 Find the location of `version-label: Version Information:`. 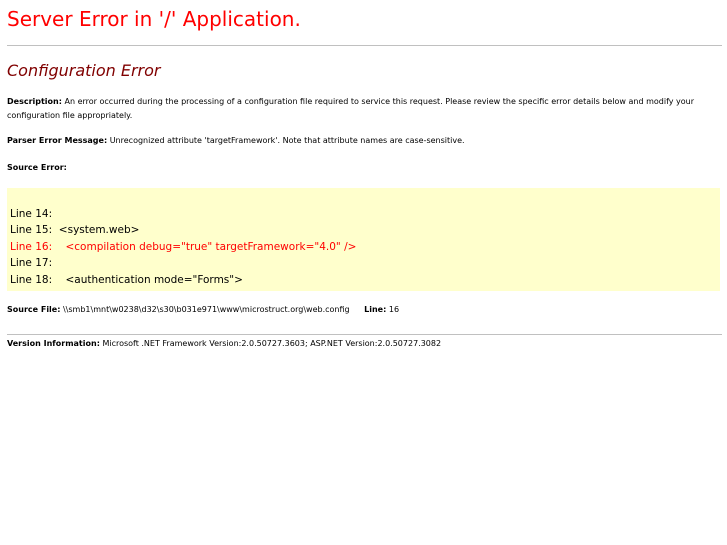

version-label: Version Information: is located at coordinates (53, 343).